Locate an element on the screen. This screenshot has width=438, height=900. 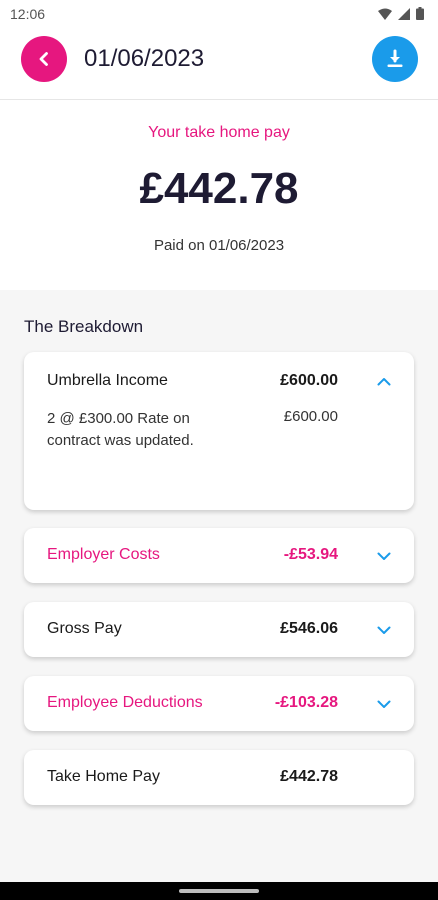
gross-pay-label: Gross Pay is located at coordinates (84, 628).